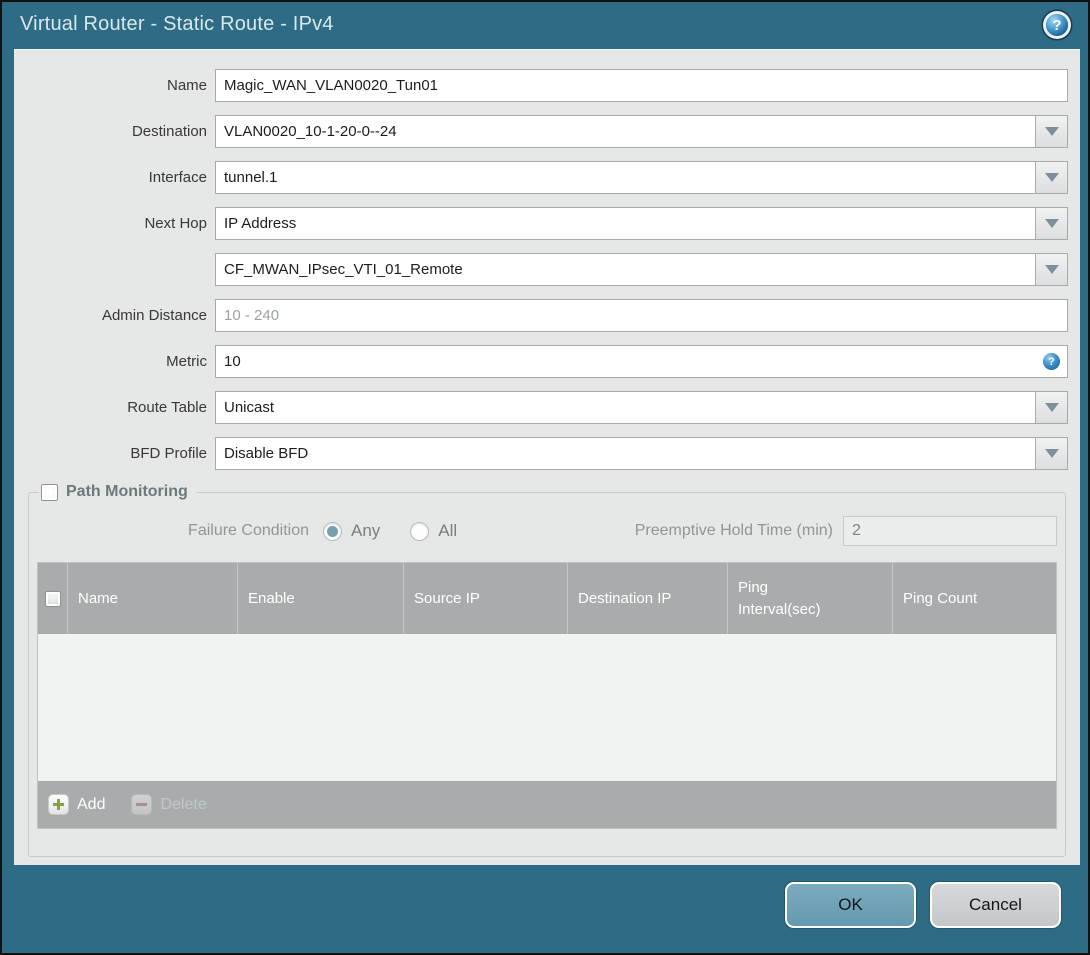 Image resolution: width=1090 pixels, height=955 pixels. I want to click on table-toolbar: Add Delete, so click(547, 804).